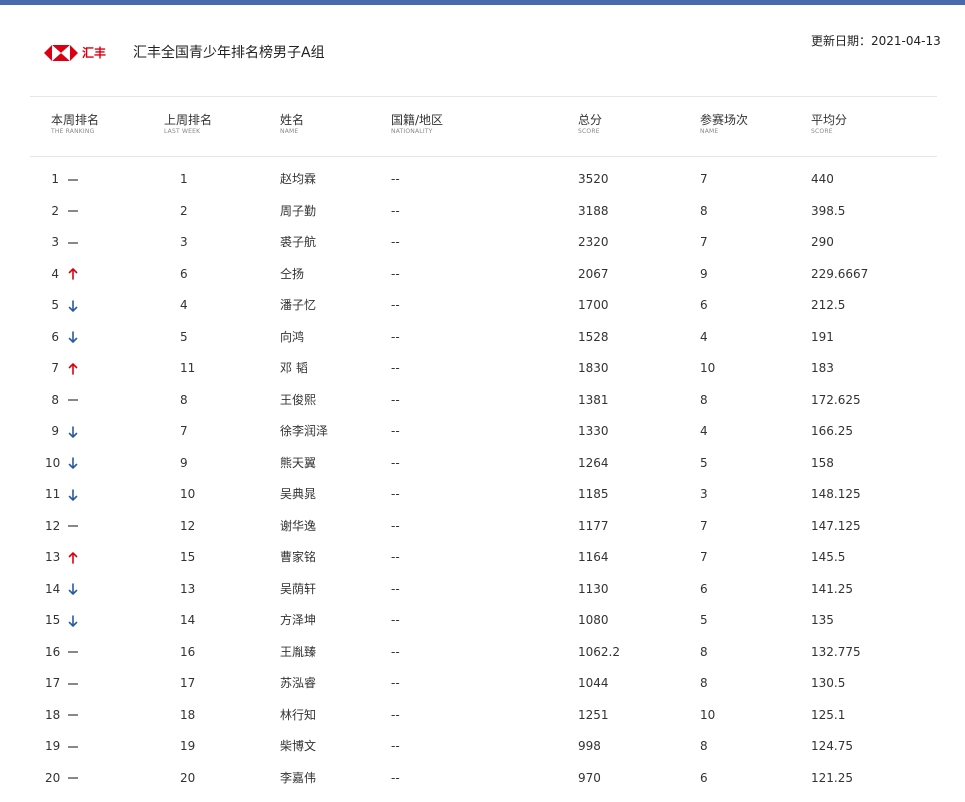 Image resolution: width=965 pixels, height=802 pixels. Describe the element at coordinates (482, 747) in the screenshot. I see `table-row: 19 19 柴博文 -- 998 8 124.75` at that location.